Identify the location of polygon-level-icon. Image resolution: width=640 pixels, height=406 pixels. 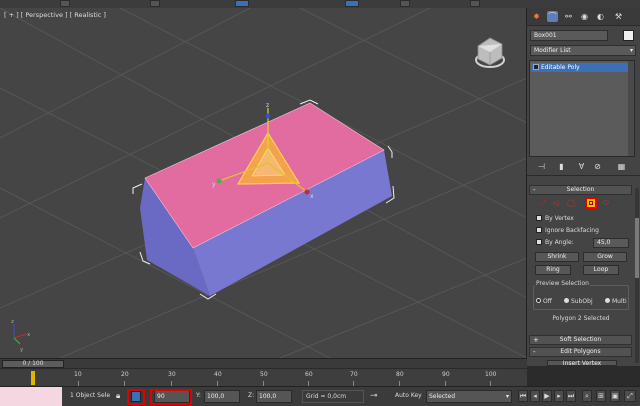
(591, 203).